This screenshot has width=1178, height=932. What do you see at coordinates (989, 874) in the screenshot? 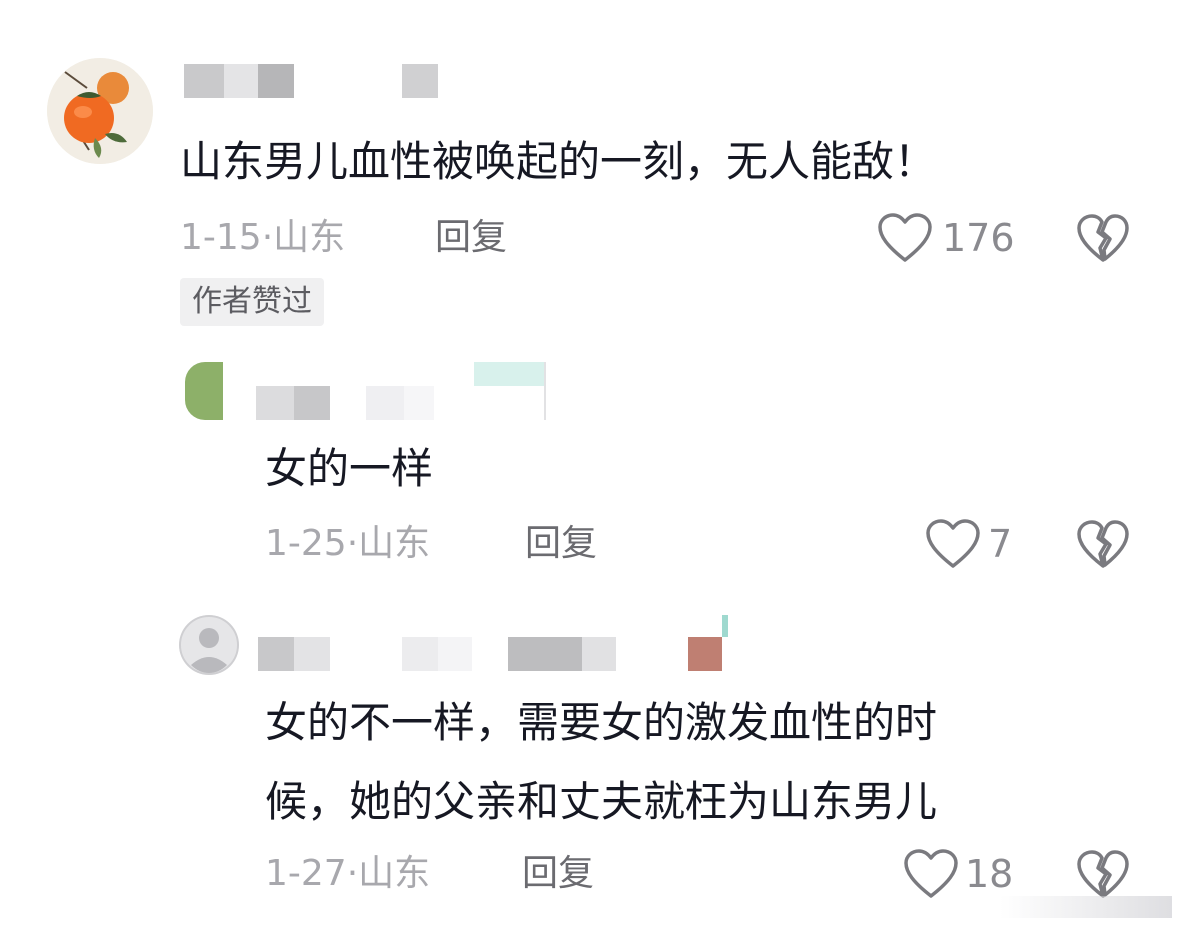
I see `like-count: 18` at bounding box center [989, 874].